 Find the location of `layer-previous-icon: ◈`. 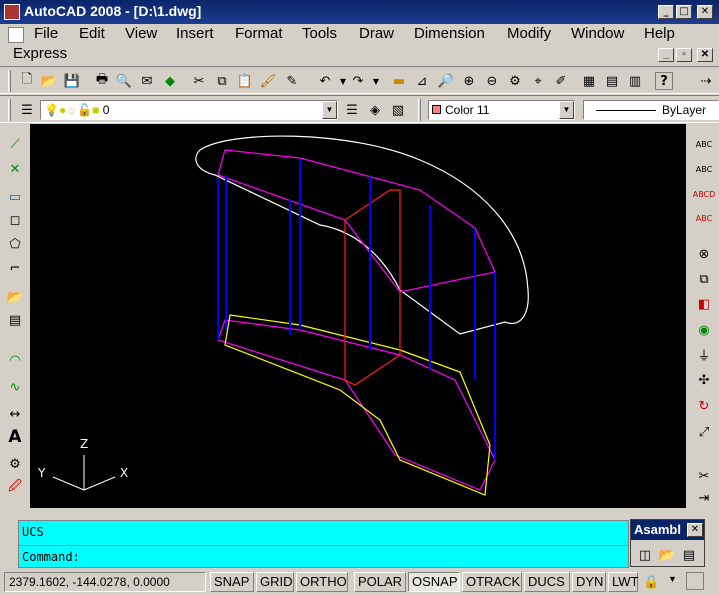

layer-previous-icon: ◈ is located at coordinates (375, 110).